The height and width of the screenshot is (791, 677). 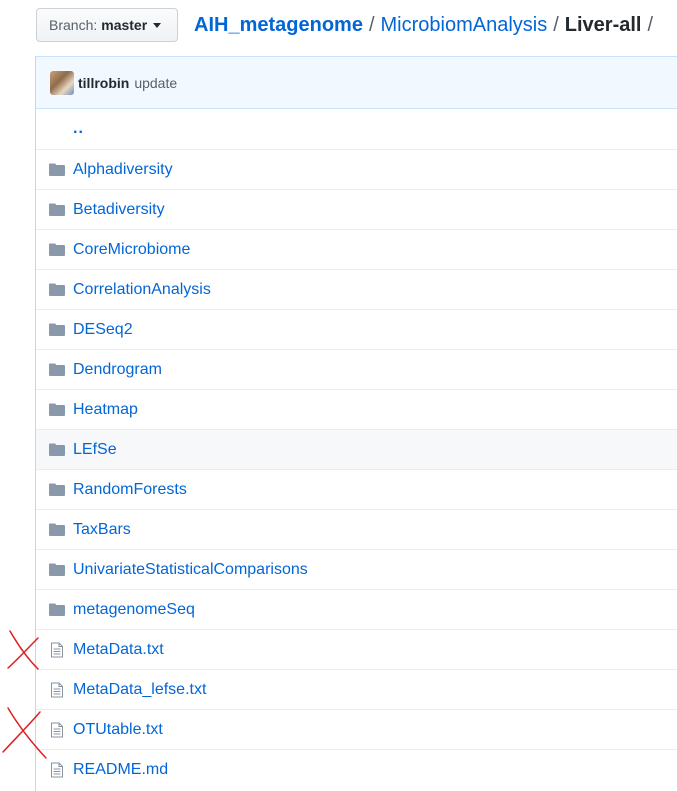 What do you see at coordinates (356, 209) in the screenshot?
I see `folder-row: Betadiversity` at bounding box center [356, 209].